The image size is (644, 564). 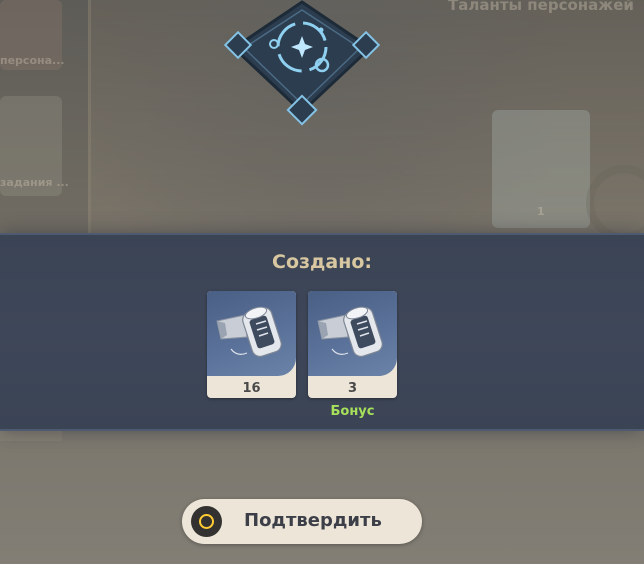 What do you see at coordinates (352, 411) in the screenshot?
I see `bonus-label: Бонус` at bounding box center [352, 411].